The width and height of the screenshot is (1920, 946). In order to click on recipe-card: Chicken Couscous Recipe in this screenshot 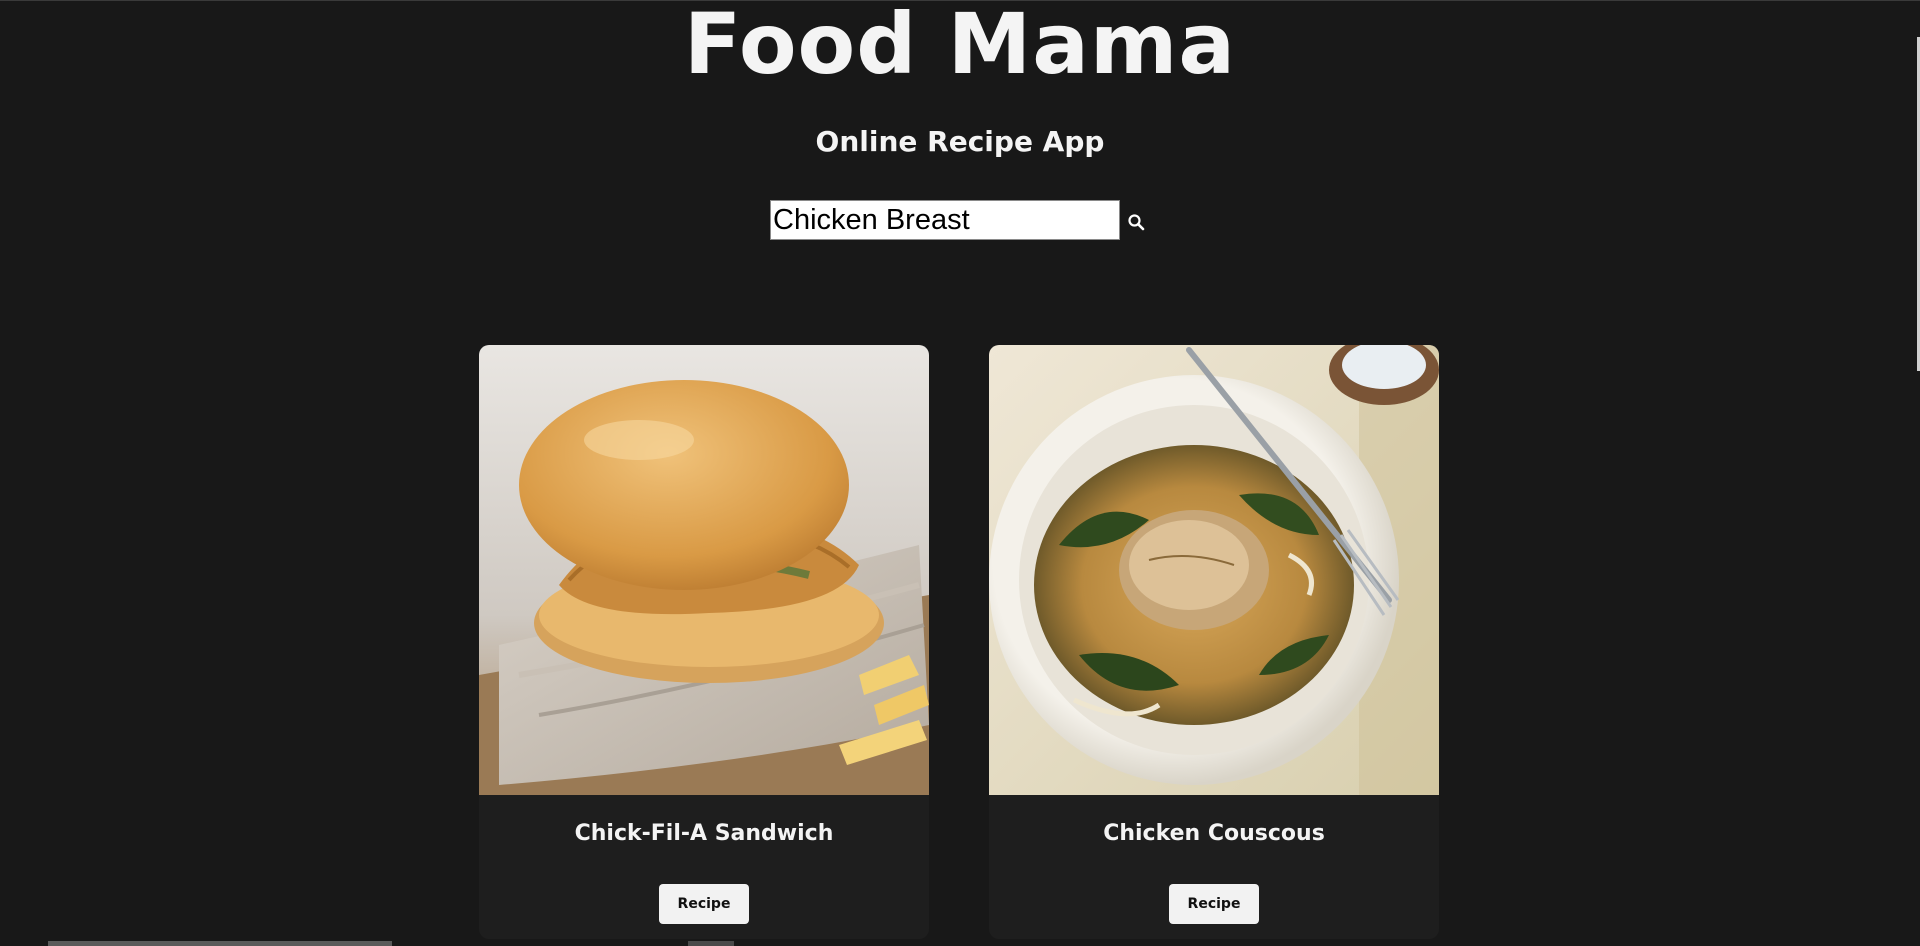, I will do `click(1214, 642)`.